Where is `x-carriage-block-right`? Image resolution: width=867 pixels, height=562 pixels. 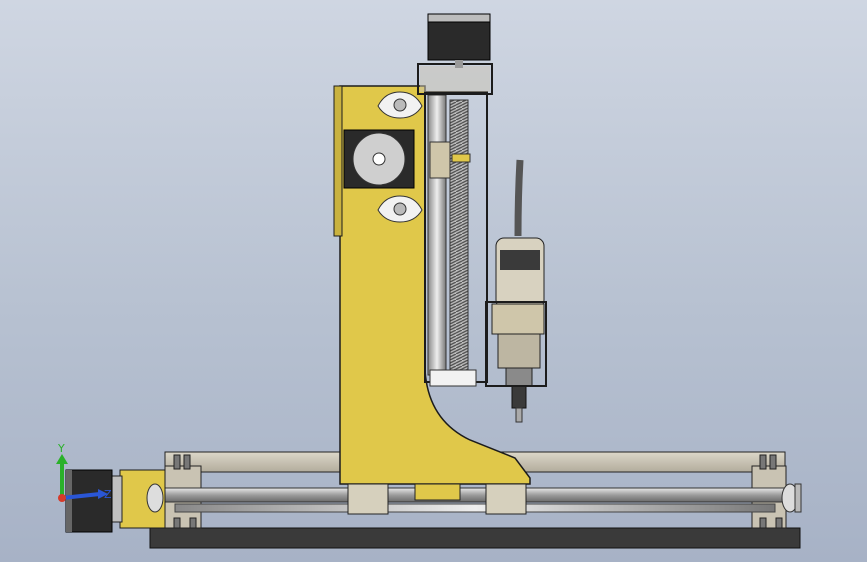 x-carriage-block-right is located at coordinates (506, 499).